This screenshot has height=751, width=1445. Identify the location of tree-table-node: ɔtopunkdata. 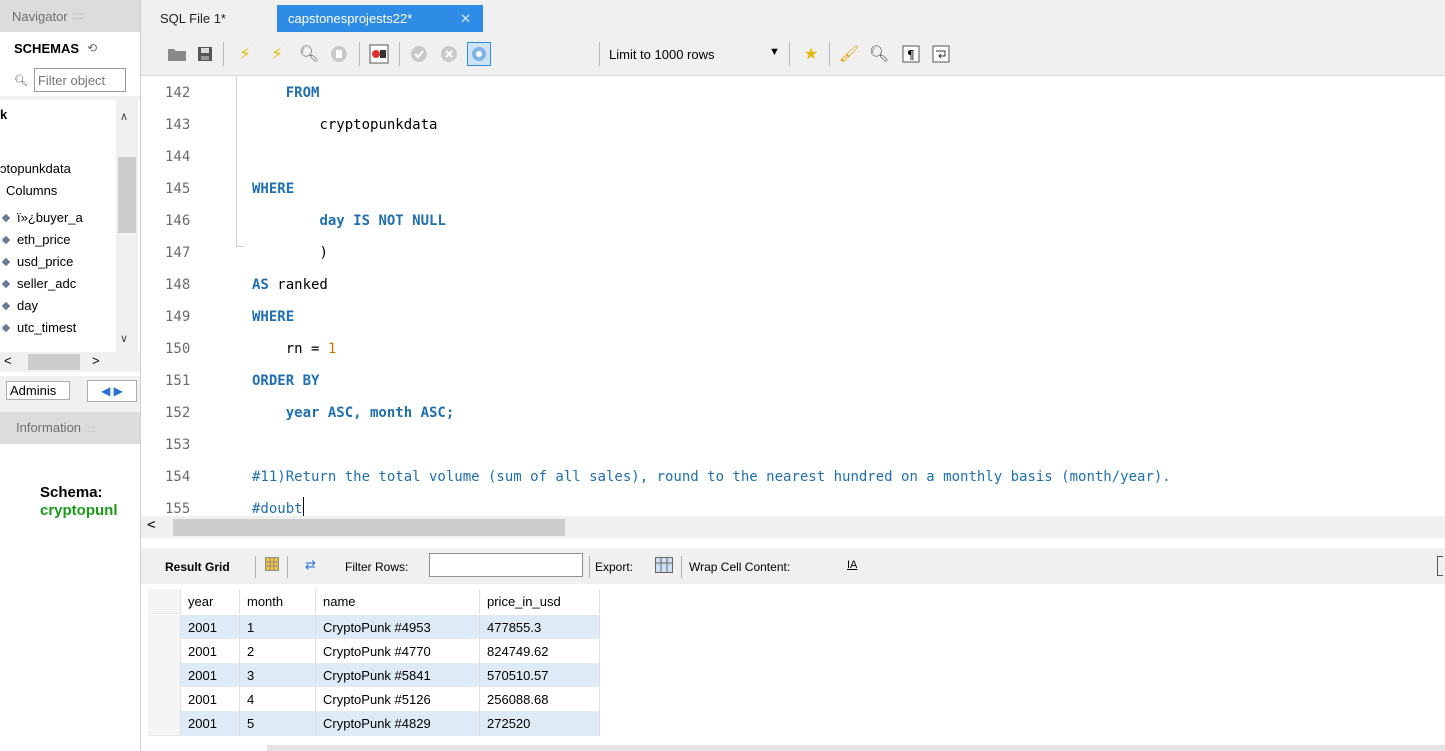
(35, 169).